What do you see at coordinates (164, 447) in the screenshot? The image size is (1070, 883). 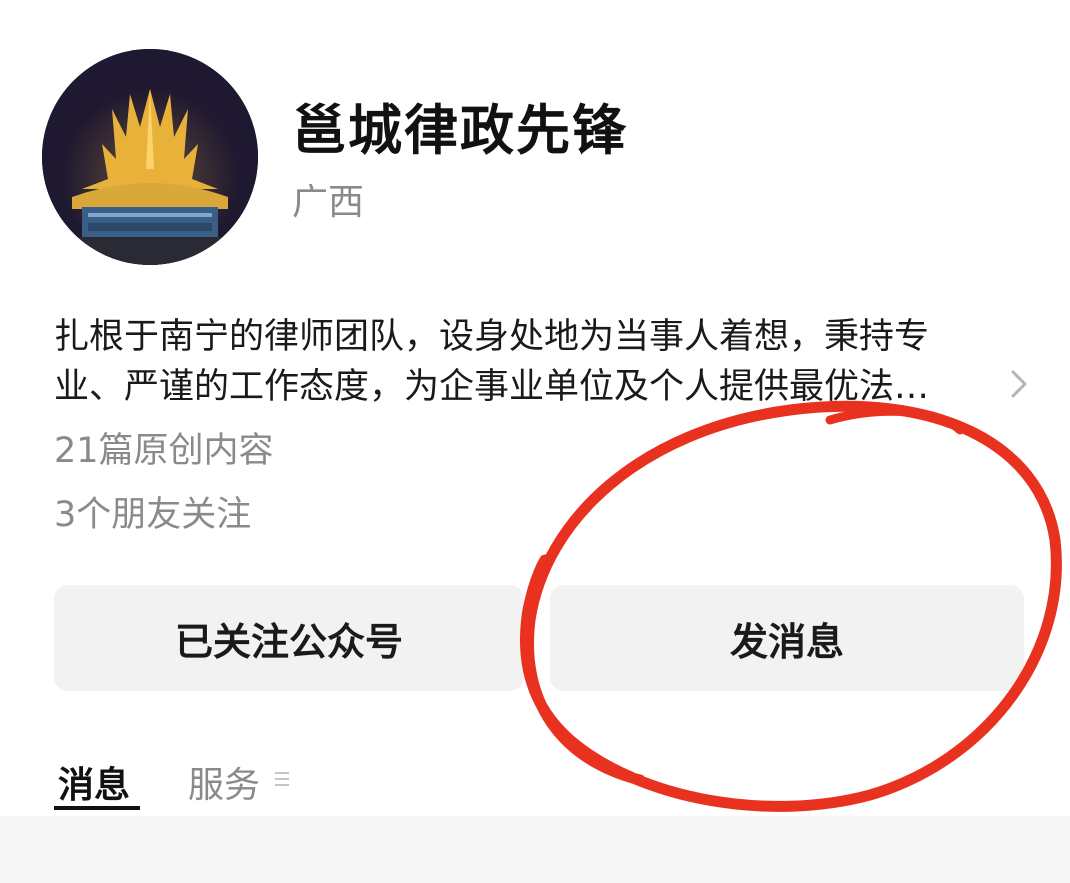 I see `original-articles-count: 21篇原创内容` at bounding box center [164, 447].